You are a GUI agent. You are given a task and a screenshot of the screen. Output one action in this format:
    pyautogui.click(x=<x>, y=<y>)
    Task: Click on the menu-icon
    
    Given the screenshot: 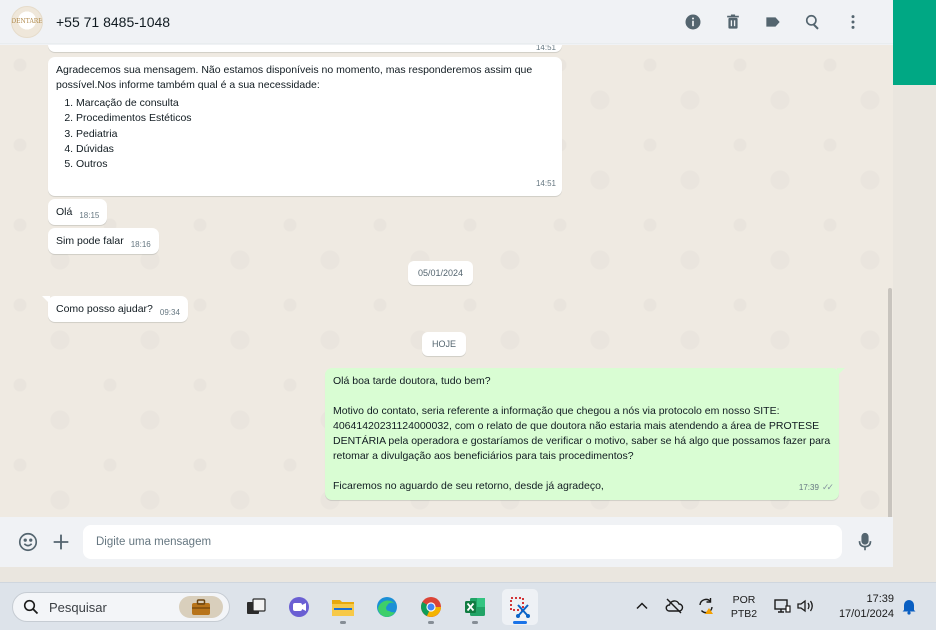 What is the action you would take?
    pyautogui.click(x=853, y=22)
    